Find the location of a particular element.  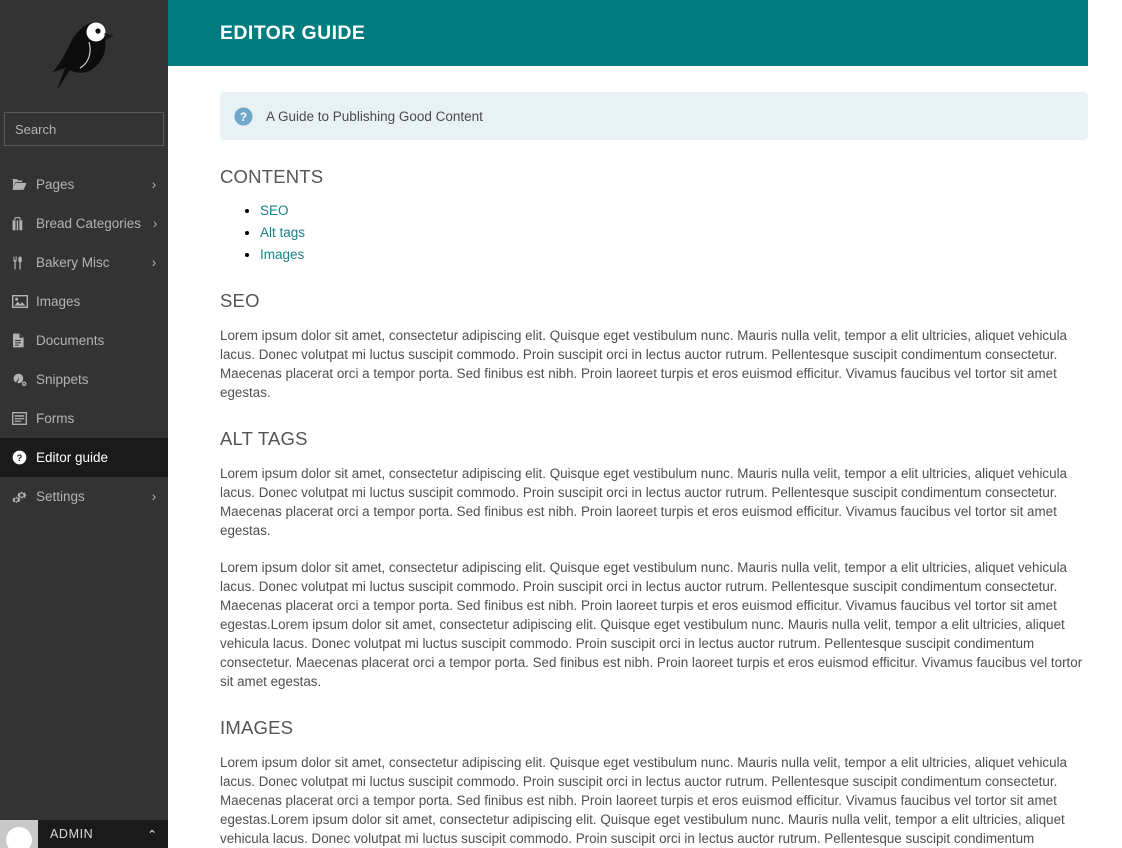

chevron-up-icon: ⌃ is located at coordinates (152, 834).